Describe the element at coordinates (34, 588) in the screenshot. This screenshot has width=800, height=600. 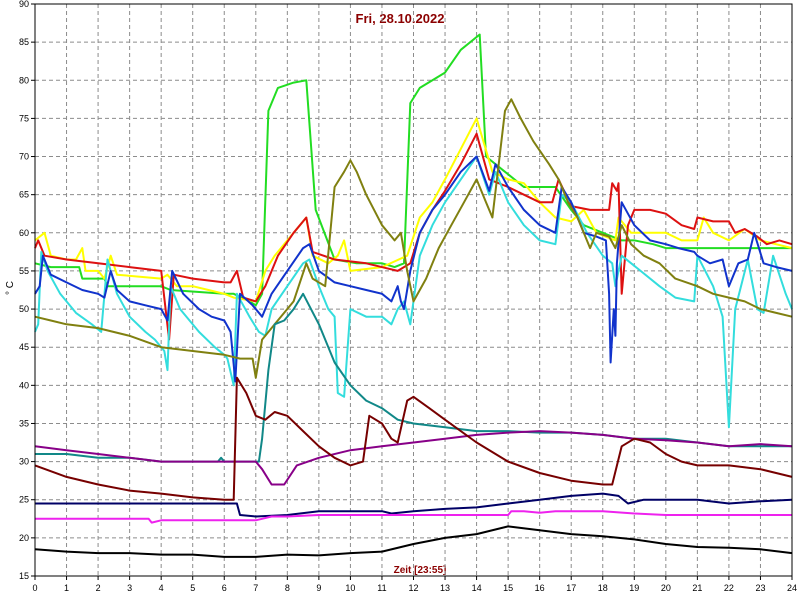
I see `x-tick-label: 0` at that location.